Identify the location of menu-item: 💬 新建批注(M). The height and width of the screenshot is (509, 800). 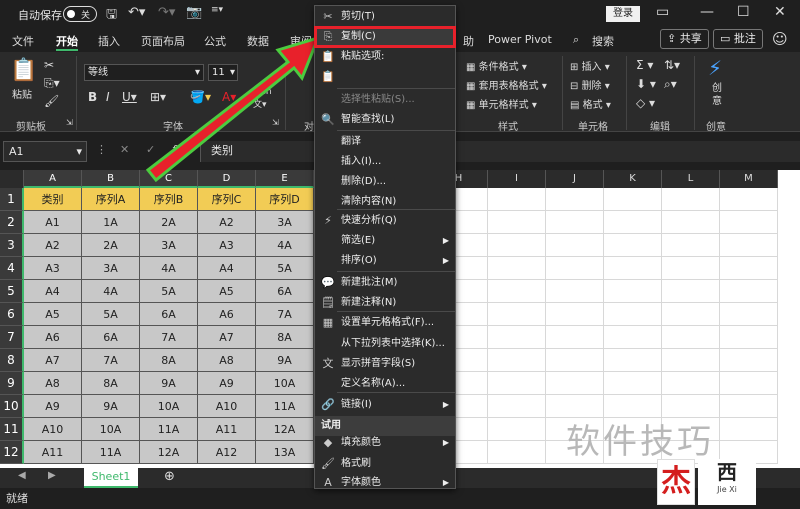
(385, 283).